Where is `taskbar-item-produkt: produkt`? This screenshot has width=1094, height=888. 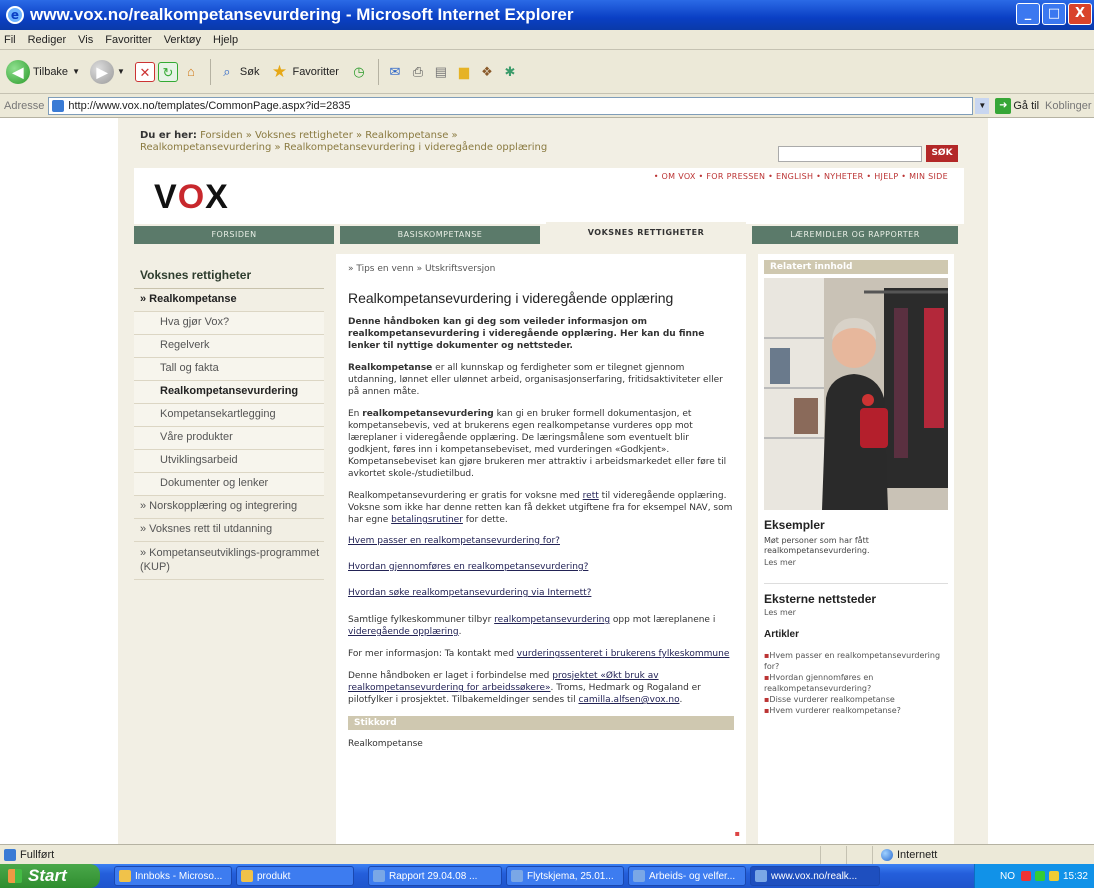
taskbar-item-produkt: produkt is located at coordinates (295, 876).